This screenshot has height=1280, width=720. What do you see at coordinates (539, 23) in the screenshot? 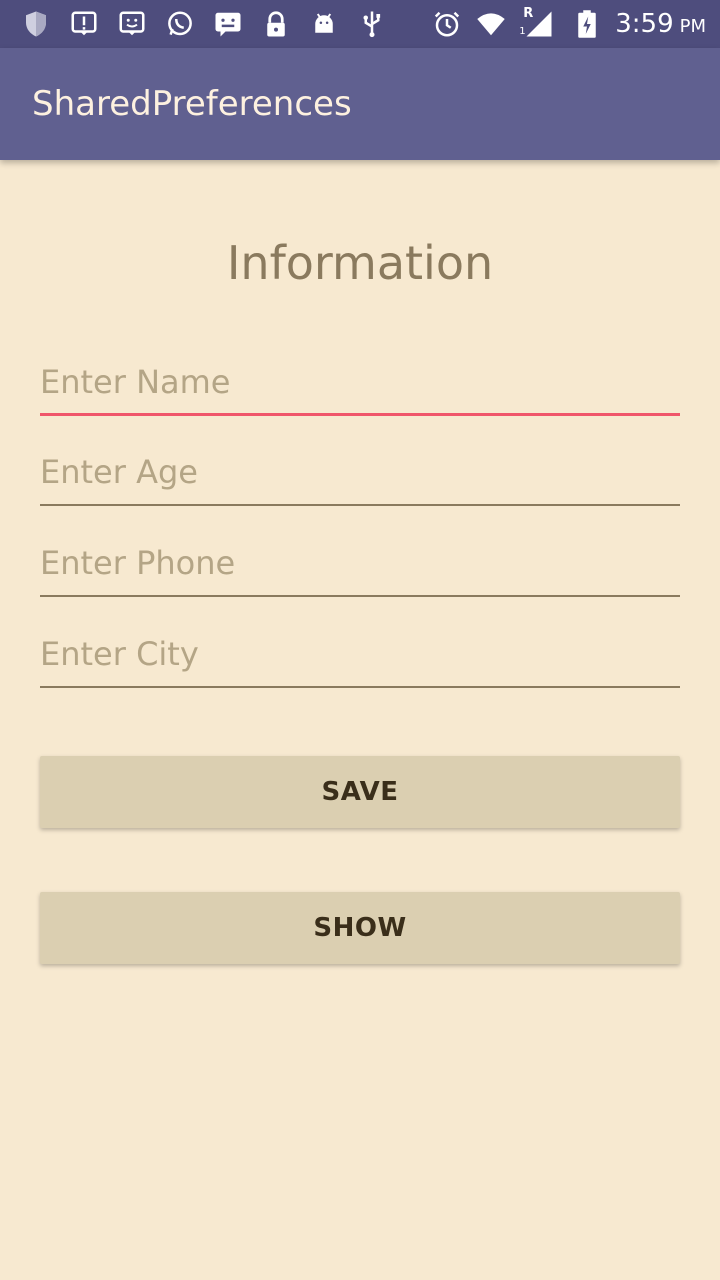
I see `signal-icon: R 1` at bounding box center [539, 23].